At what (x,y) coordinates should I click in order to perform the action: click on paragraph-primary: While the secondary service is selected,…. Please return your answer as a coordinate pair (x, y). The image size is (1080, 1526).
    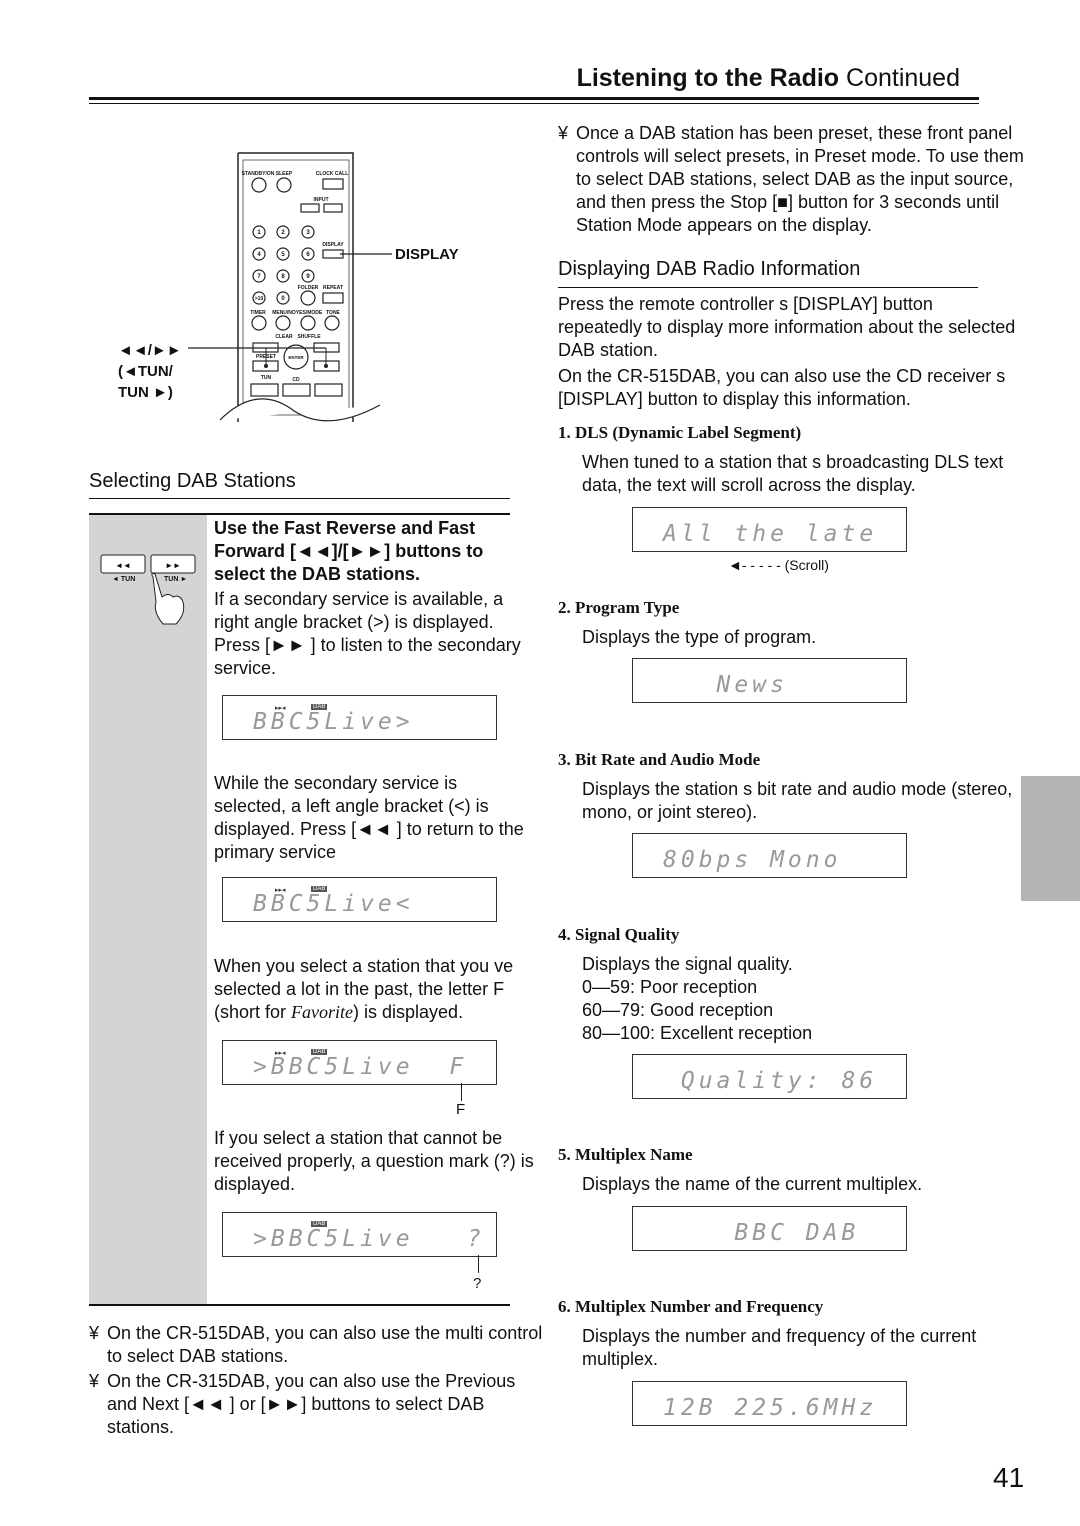
    Looking at the image, I should click on (369, 817).